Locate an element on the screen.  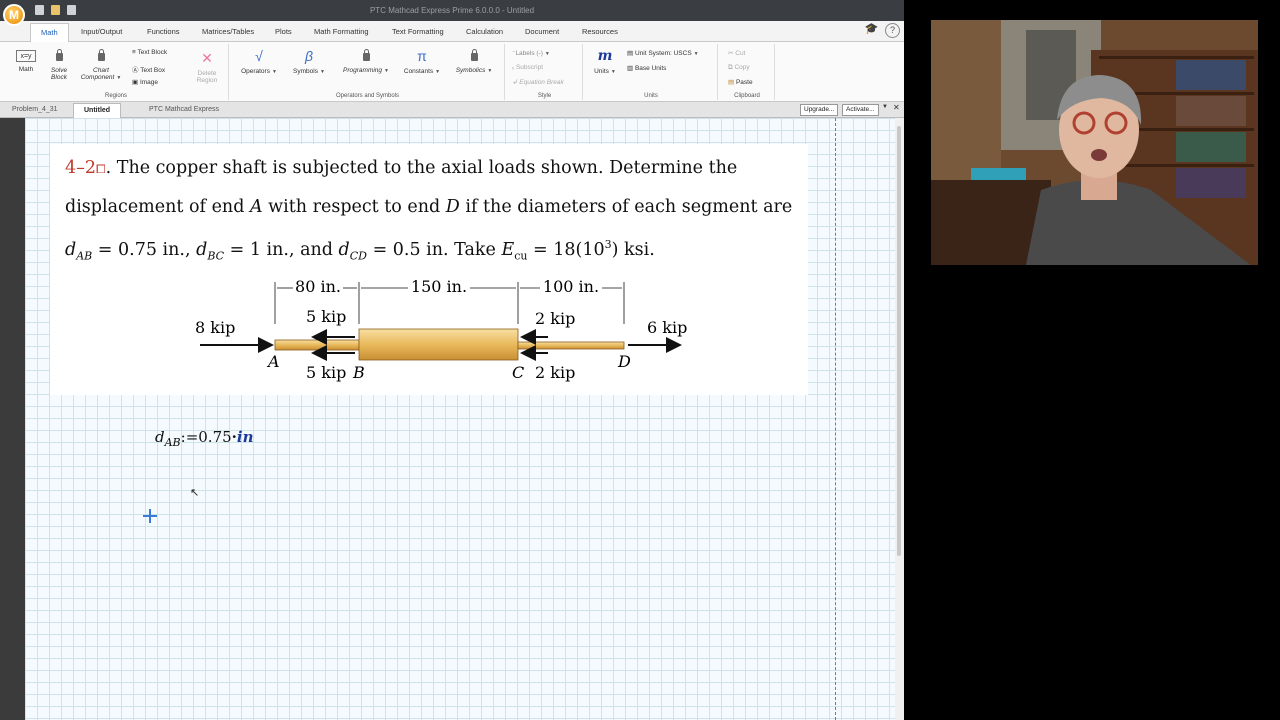
chart-component-button: Chart Component ▼ is located at coordinates (101, 65).